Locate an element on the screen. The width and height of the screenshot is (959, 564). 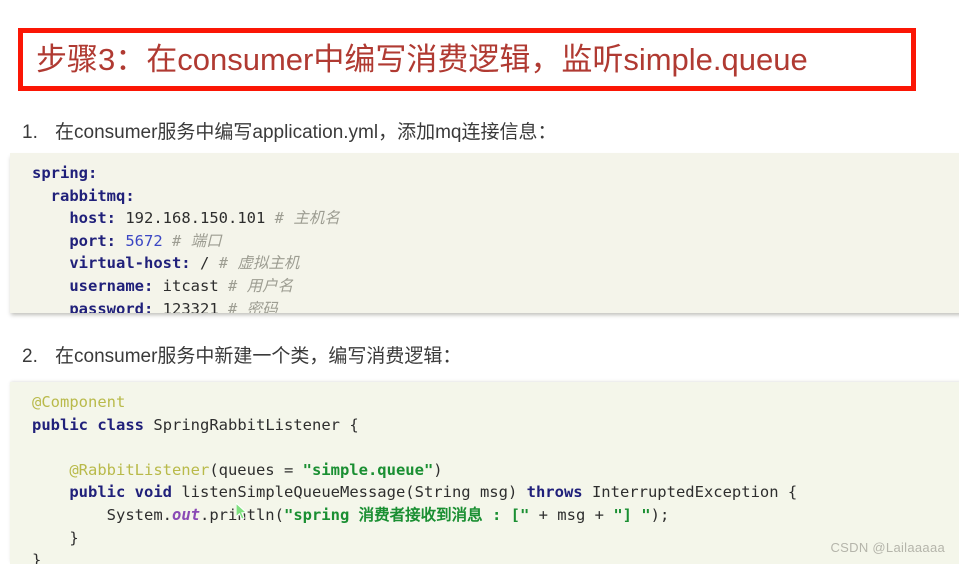
method-exception: InterruptedException { is located at coordinates (690, 492).